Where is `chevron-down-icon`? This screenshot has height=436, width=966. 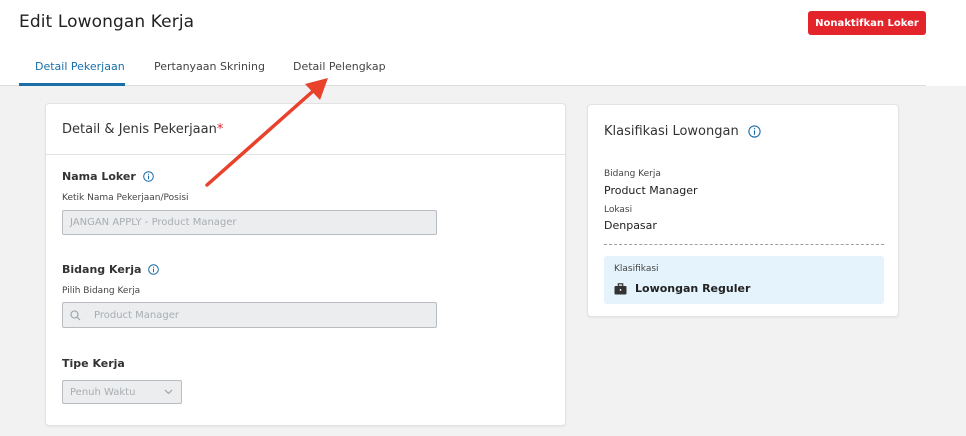 chevron-down-icon is located at coordinates (168, 392).